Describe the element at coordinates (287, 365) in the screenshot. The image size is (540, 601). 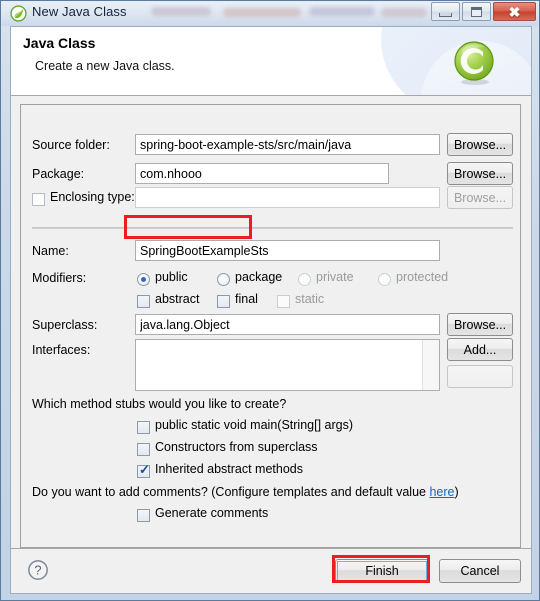
I see `interfaces-list` at that location.